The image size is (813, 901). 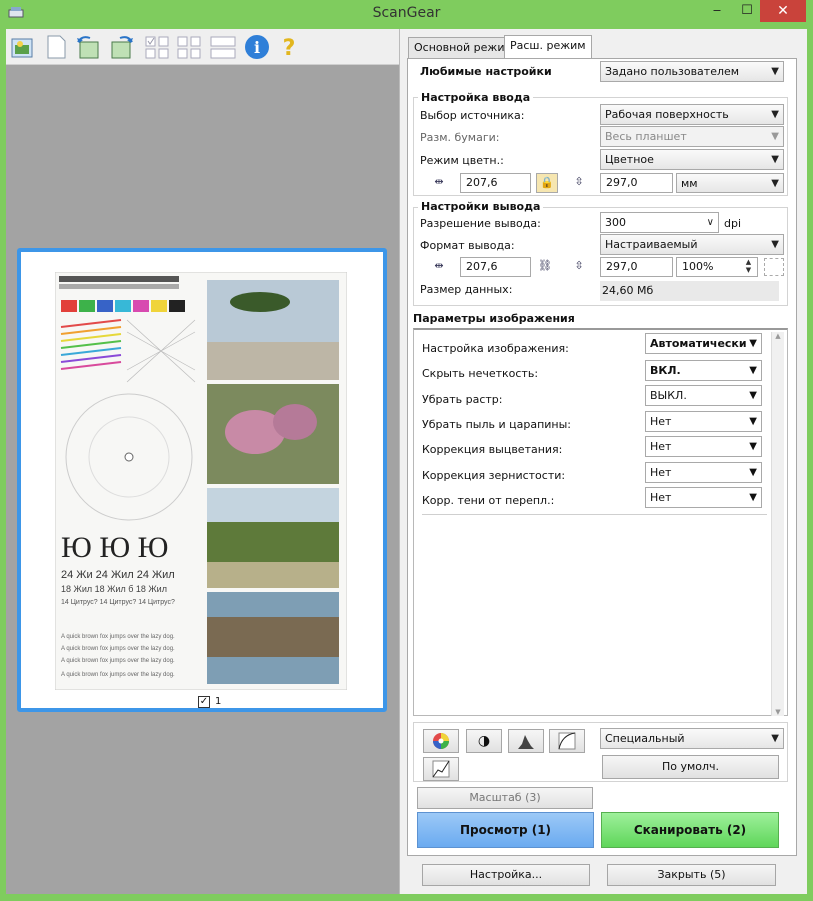 What do you see at coordinates (56, 47) in the screenshot?
I see `blank-page-icon` at bounding box center [56, 47].